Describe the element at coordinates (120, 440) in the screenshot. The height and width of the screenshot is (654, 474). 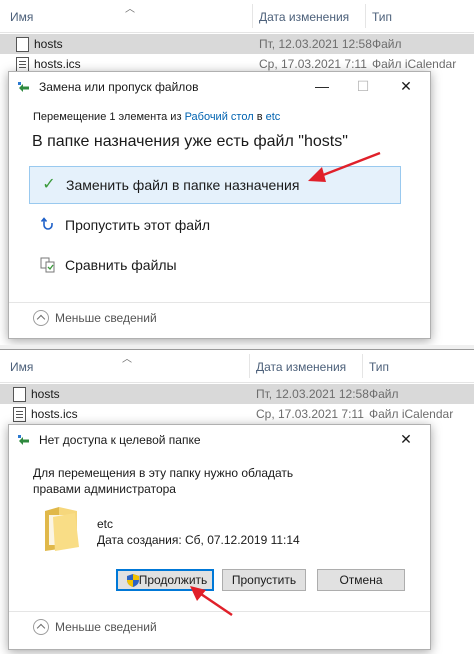
I see `dialog-title: Нет доступа к целевой папке` at that location.